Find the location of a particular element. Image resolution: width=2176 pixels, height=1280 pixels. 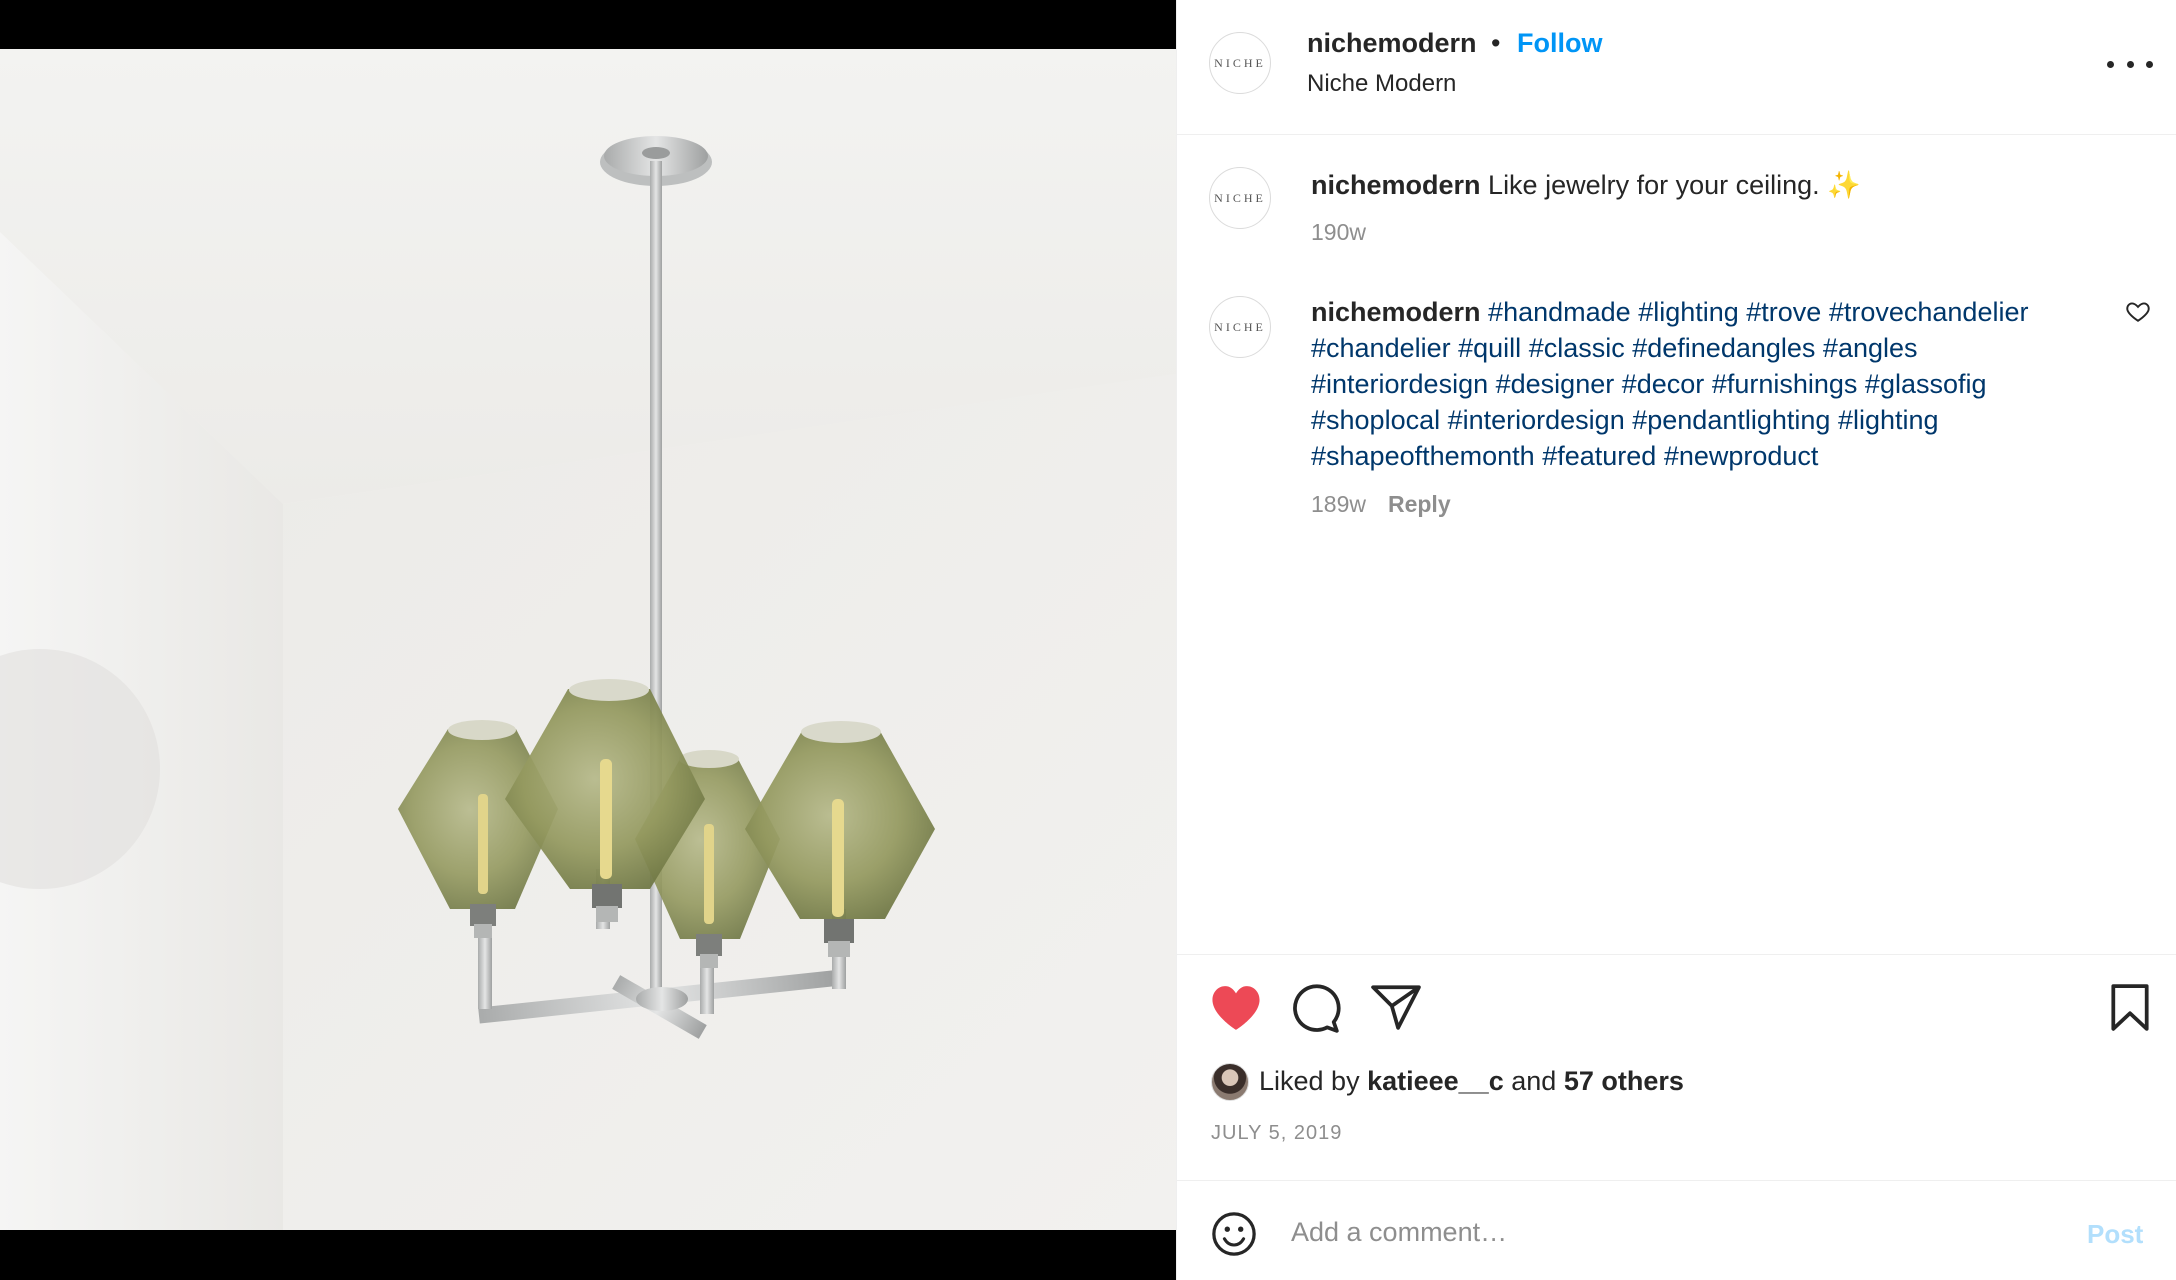

author-display-name: Niche Modern is located at coordinates (1382, 83).